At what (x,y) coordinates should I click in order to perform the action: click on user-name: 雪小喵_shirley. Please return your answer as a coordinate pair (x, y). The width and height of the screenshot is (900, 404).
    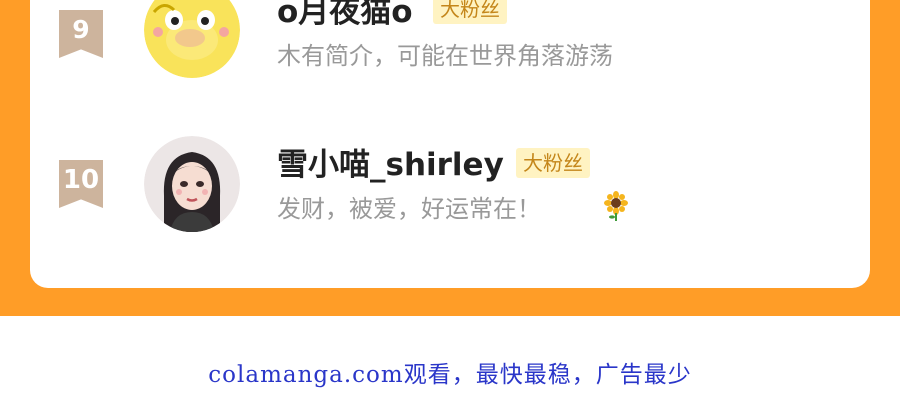
    Looking at the image, I should click on (390, 161).